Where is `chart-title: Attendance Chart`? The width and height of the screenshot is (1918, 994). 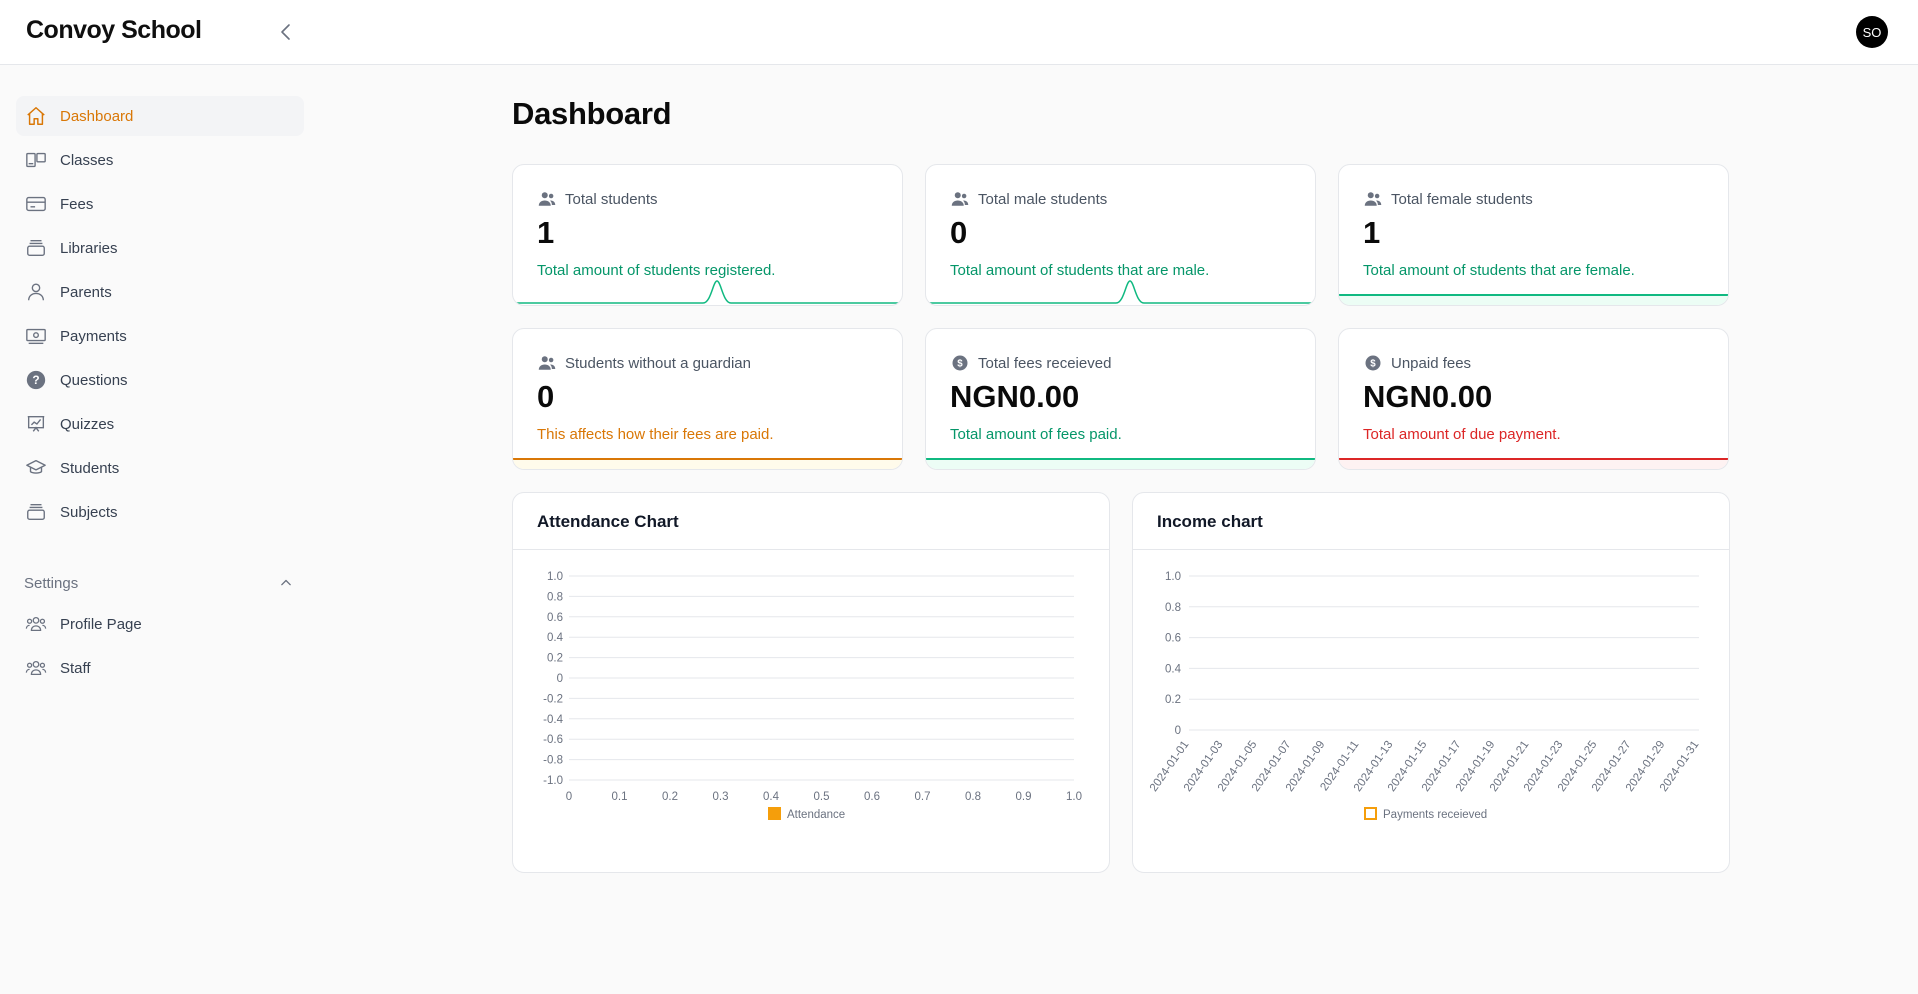 chart-title: Attendance Chart is located at coordinates (608, 521).